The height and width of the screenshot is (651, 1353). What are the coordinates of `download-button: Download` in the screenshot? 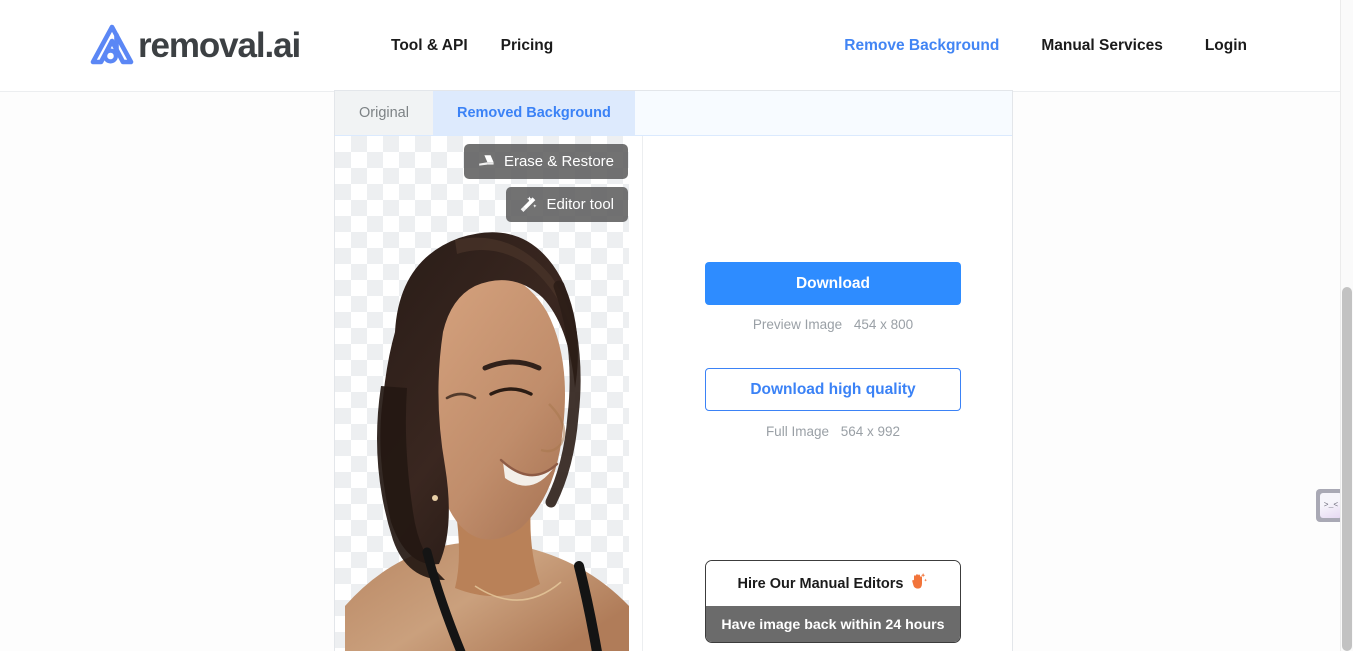 It's located at (833, 283).